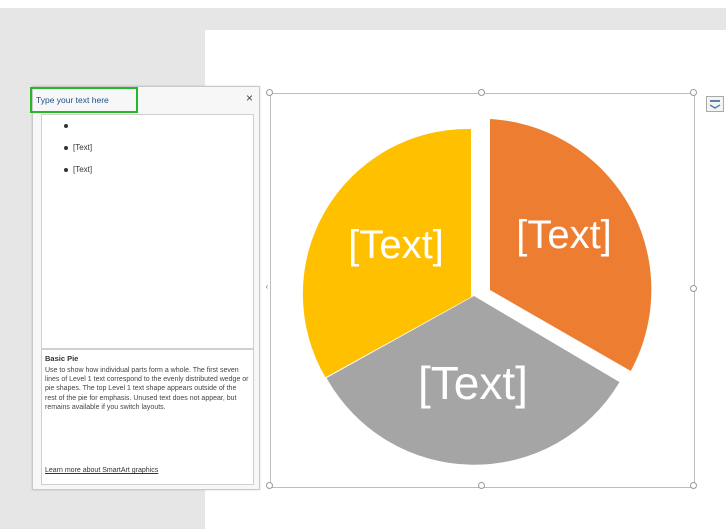  What do you see at coordinates (473, 383) in the screenshot?
I see `gray-slice-label: [Text]` at bounding box center [473, 383].